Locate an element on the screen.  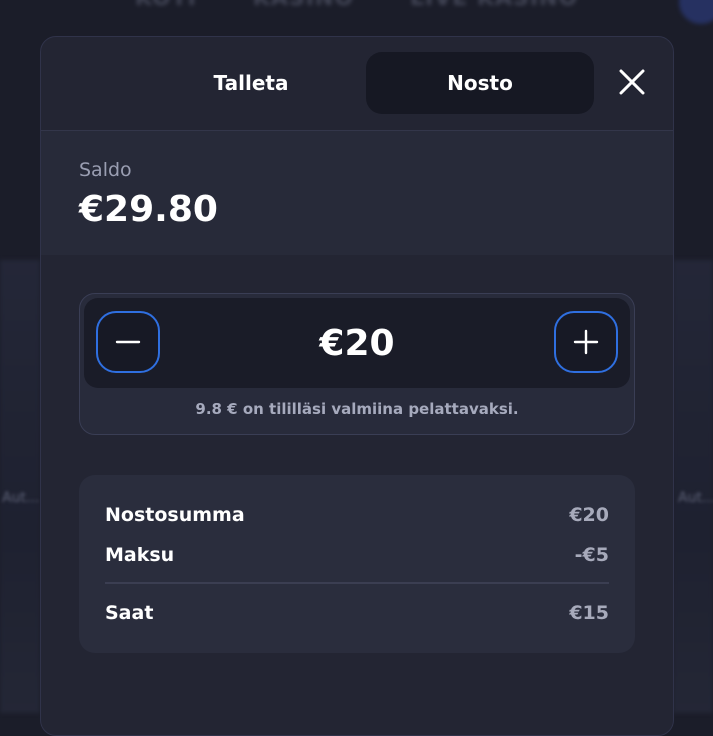
tab-withdraw: Nosto is located at coordinates (480, 83).